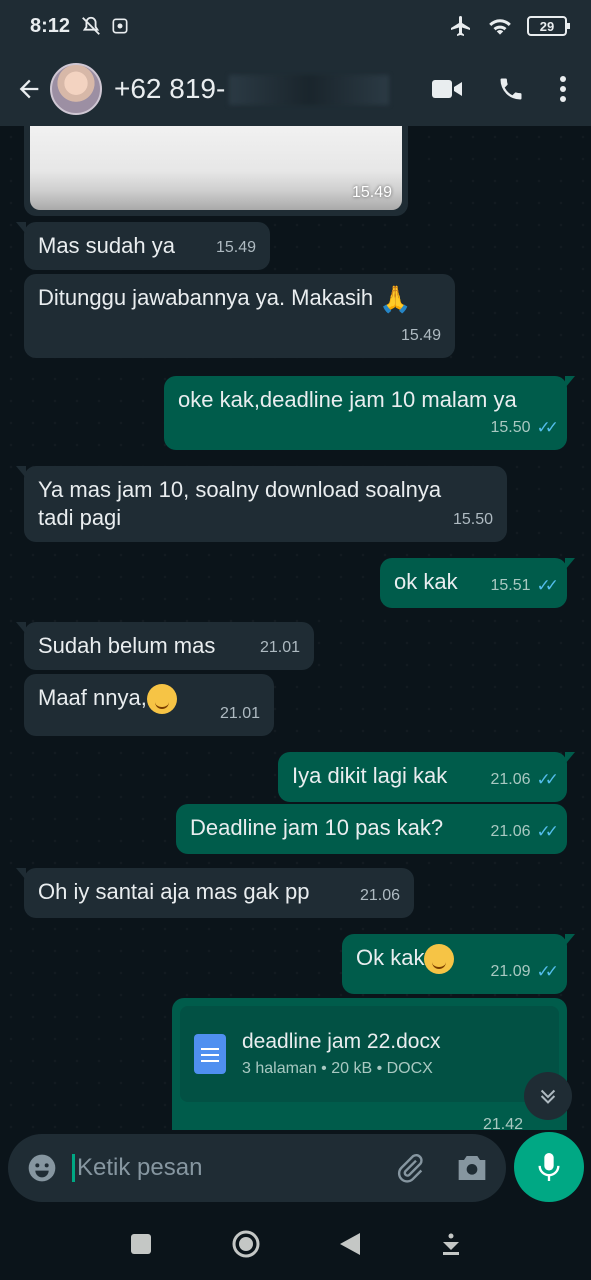  Describe the element at coordinates (216, 168) in the screenshot. I see `image-preview: 15.49` at that location.